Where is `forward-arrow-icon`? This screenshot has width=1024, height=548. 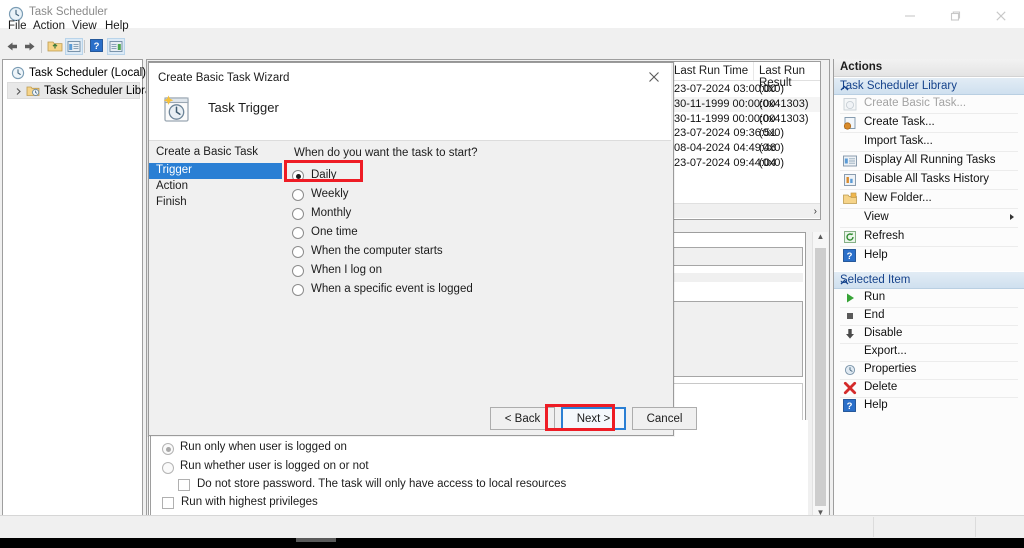 forward-arrow-icon is located at coordinates (30, 46).